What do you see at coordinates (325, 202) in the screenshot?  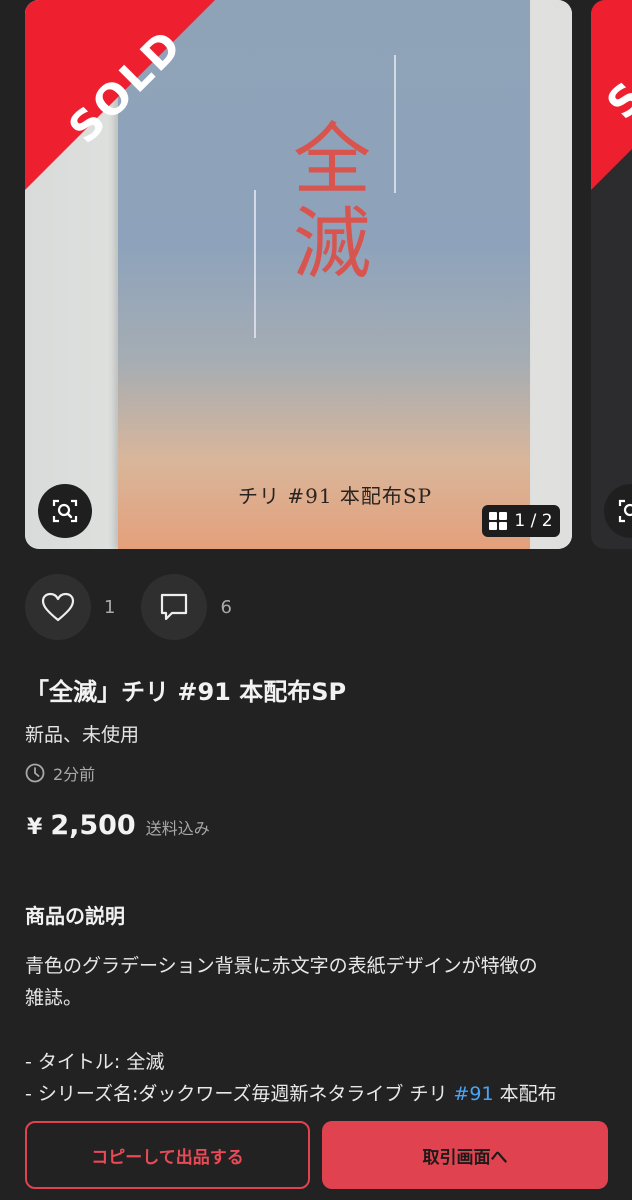 I see `cover-title: 全滅` at bounding box center [325, 202].